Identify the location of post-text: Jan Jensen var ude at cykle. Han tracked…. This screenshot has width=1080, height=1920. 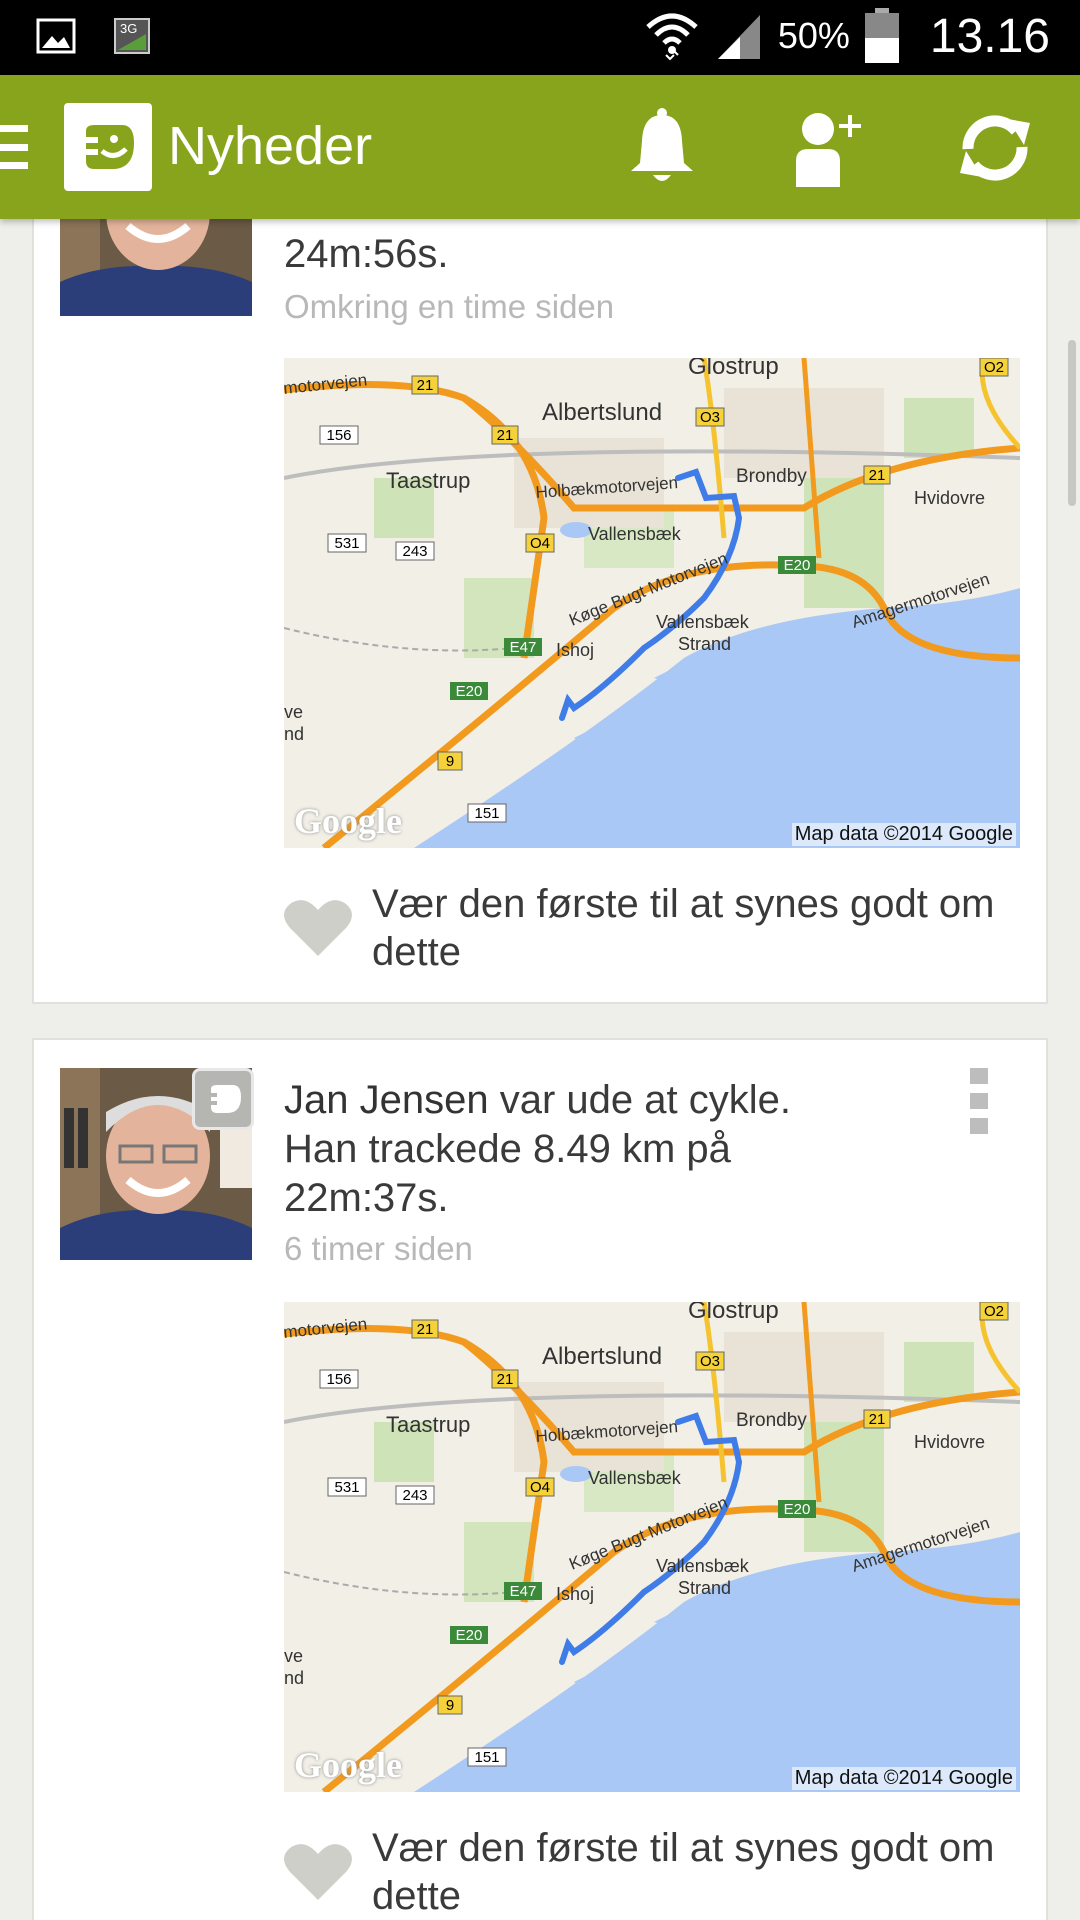
(624, 1149).